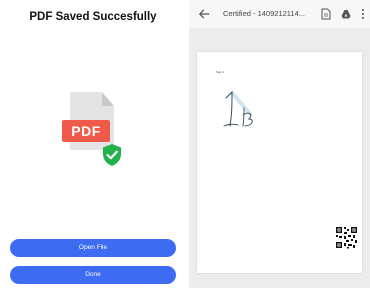 The width and height of the screenshot is (370, 288). I want to click on open-file-button: Open File, so click(93, 248).